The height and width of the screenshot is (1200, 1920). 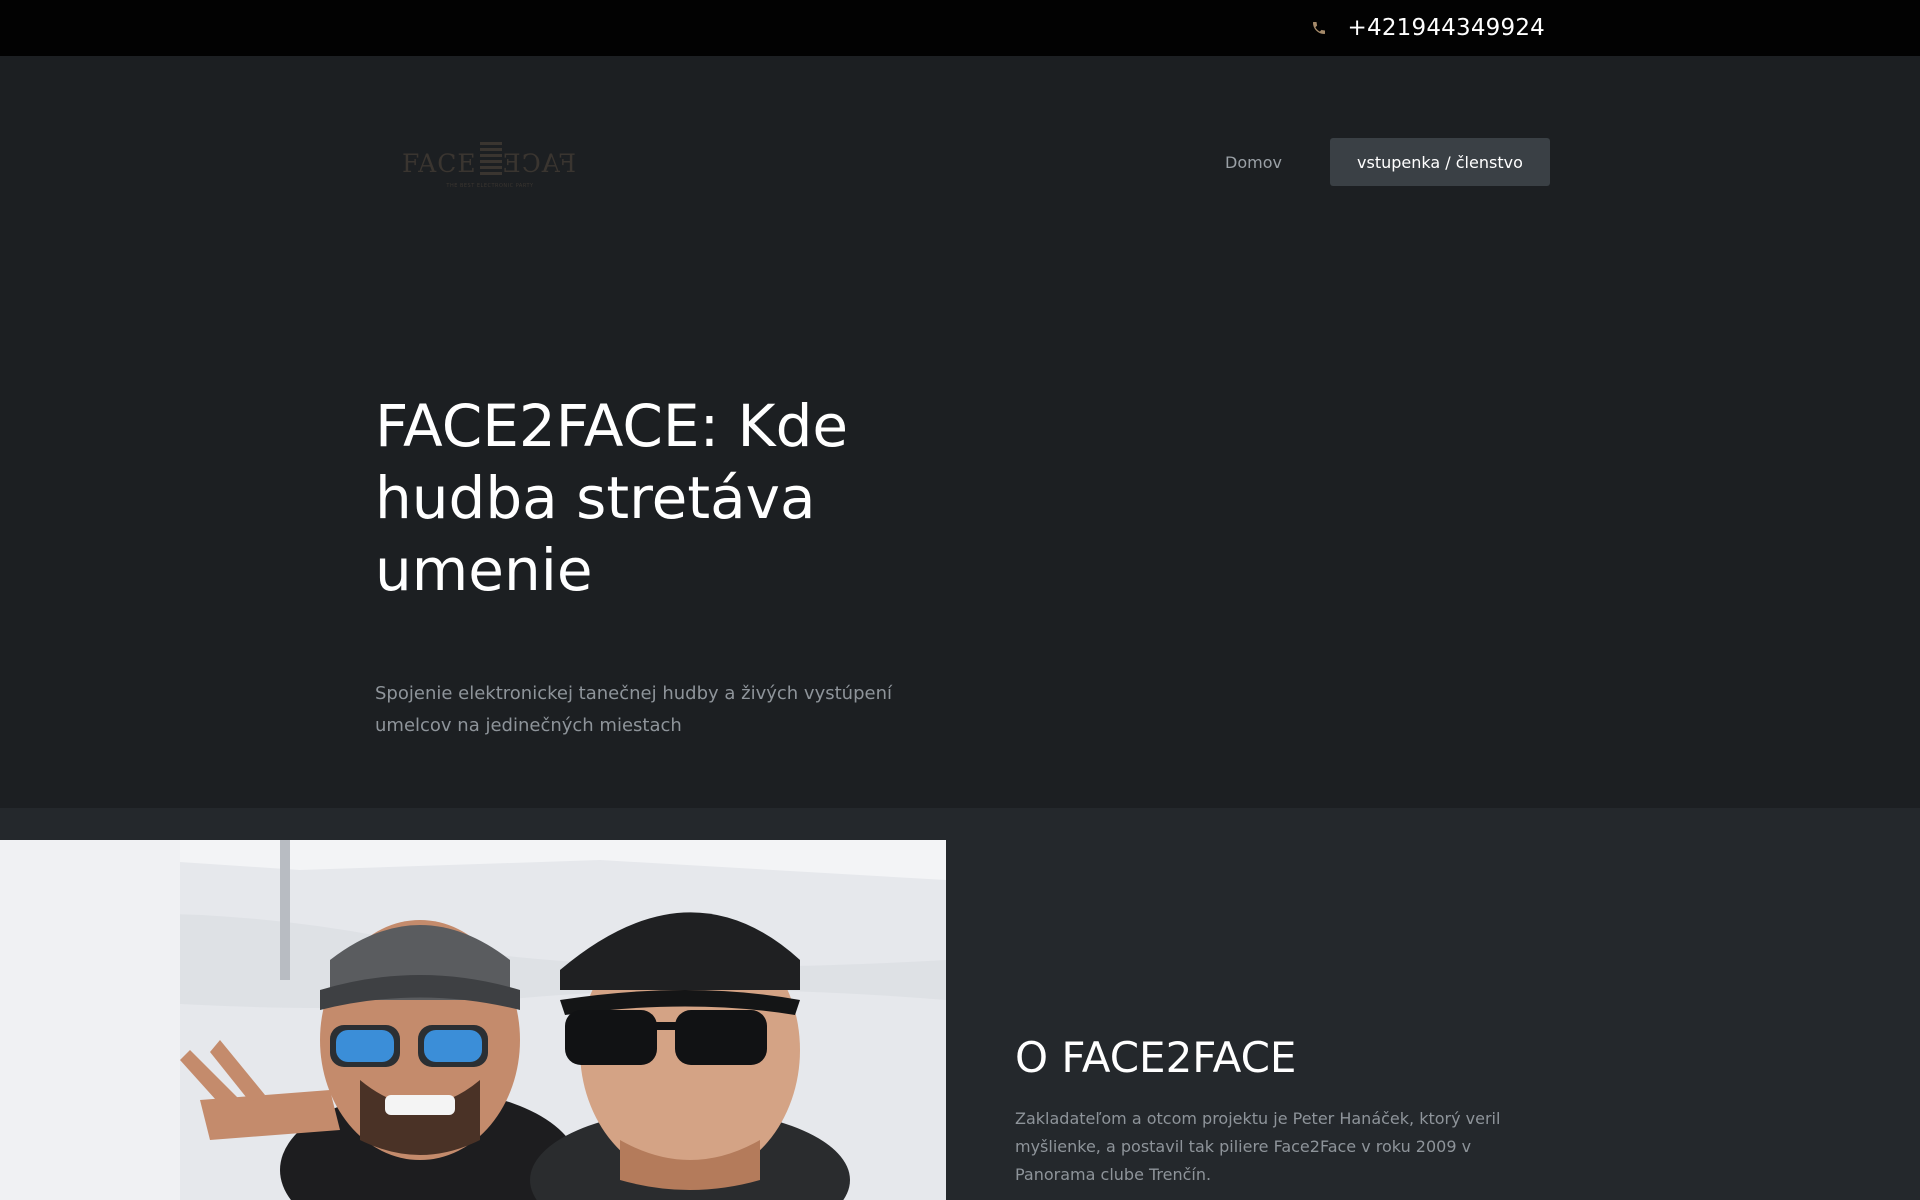 I want to click on founders-photo, so click(x=473, y=1020).